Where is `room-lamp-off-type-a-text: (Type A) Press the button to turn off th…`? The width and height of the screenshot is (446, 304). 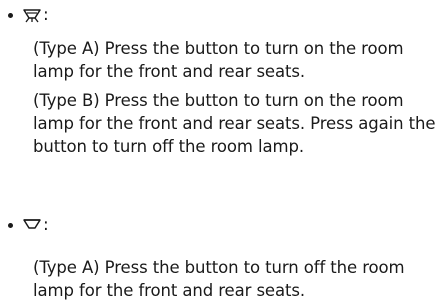
room-lamp-off-type-a-text: (Type A) Press the button to turn off th… is located at coordinates (219, 279).